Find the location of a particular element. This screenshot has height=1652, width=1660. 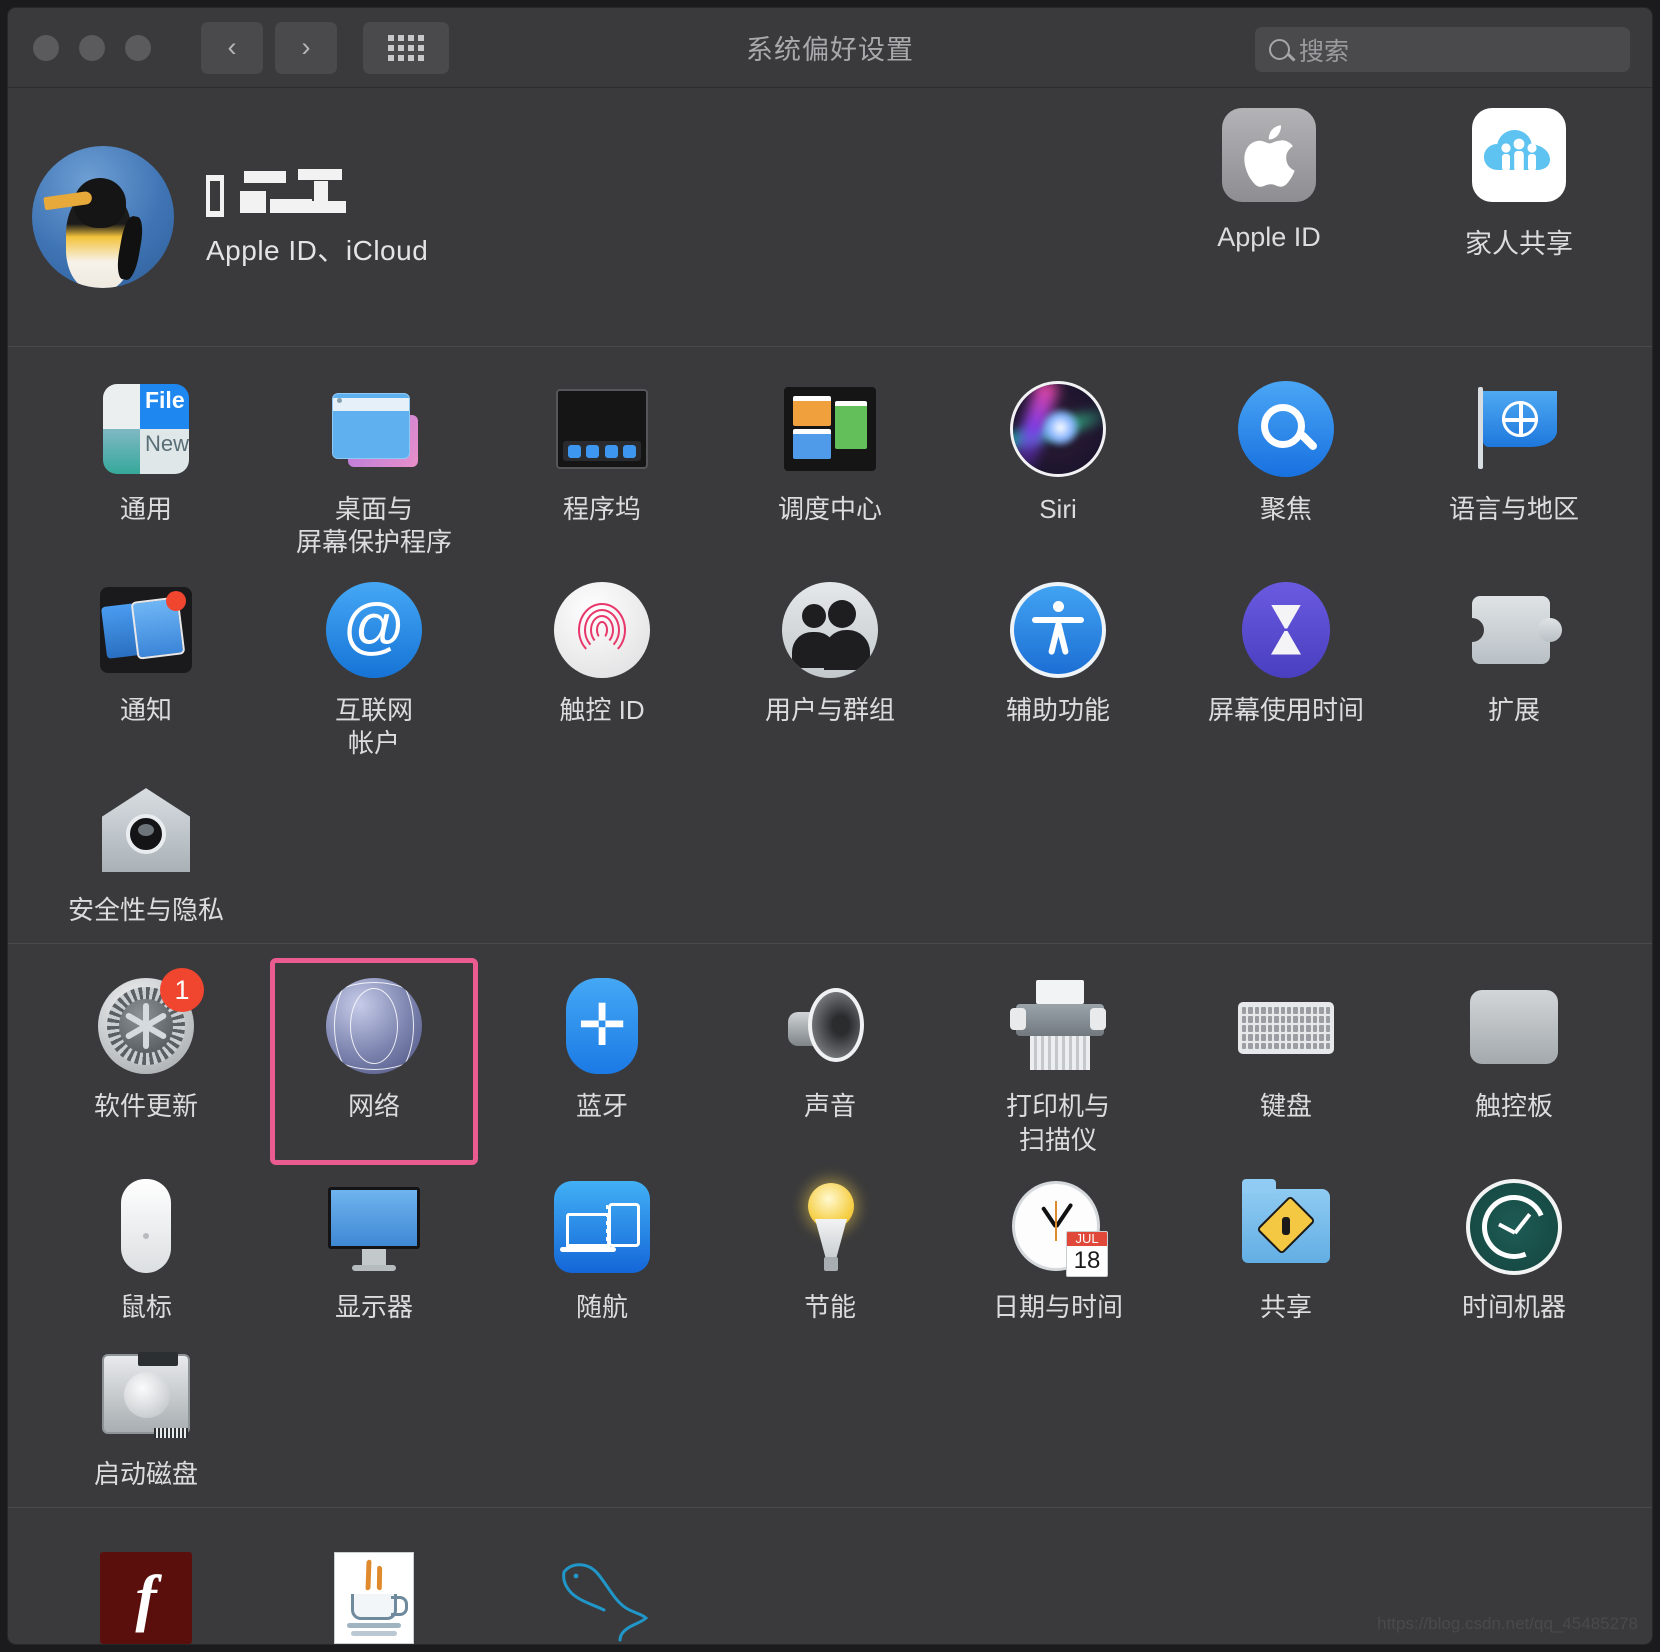

pref-item-trackpad: 触控板 is located at coordinates (1514, 1062).